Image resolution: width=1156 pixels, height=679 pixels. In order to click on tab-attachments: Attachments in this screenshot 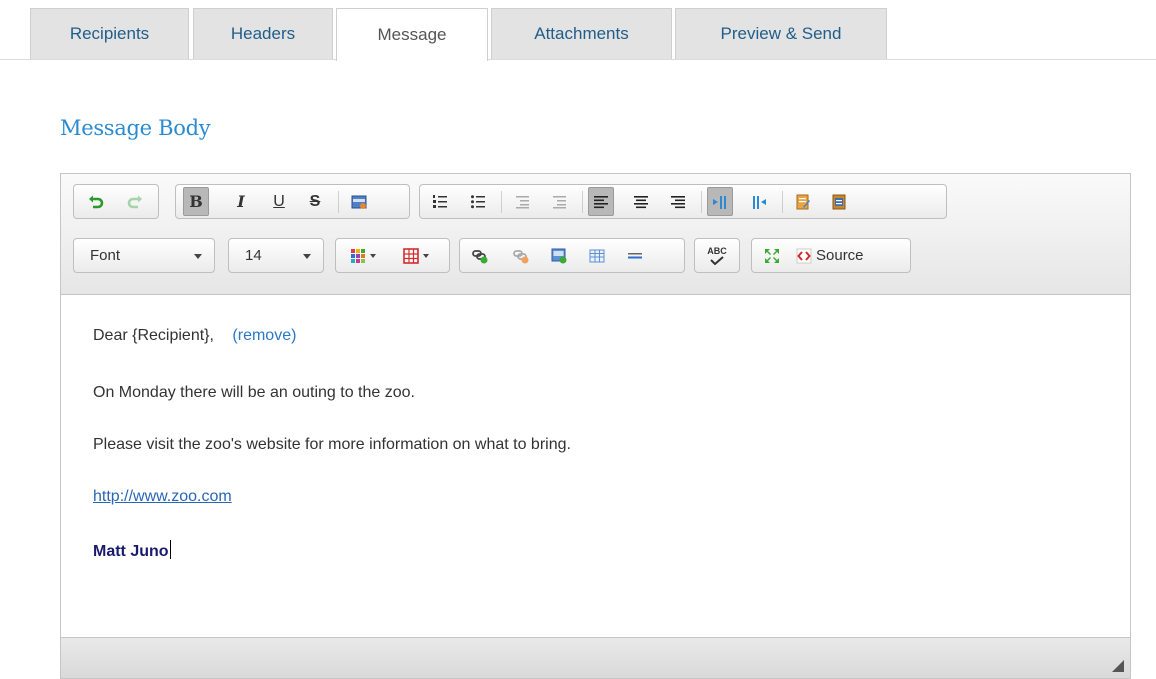, I will do `click(581, 33)`.